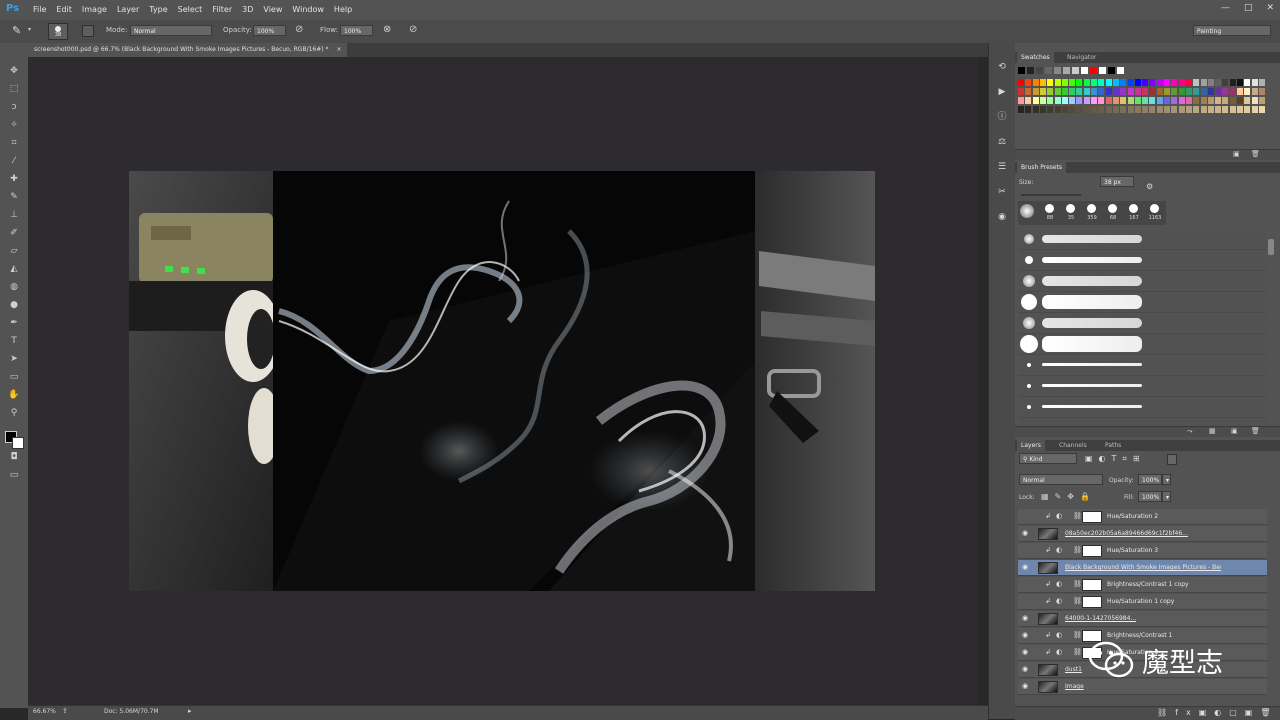  Describe the element at coordinates (1002, 167) in the screenshot. I see `properties-icon: ☰` at that location.